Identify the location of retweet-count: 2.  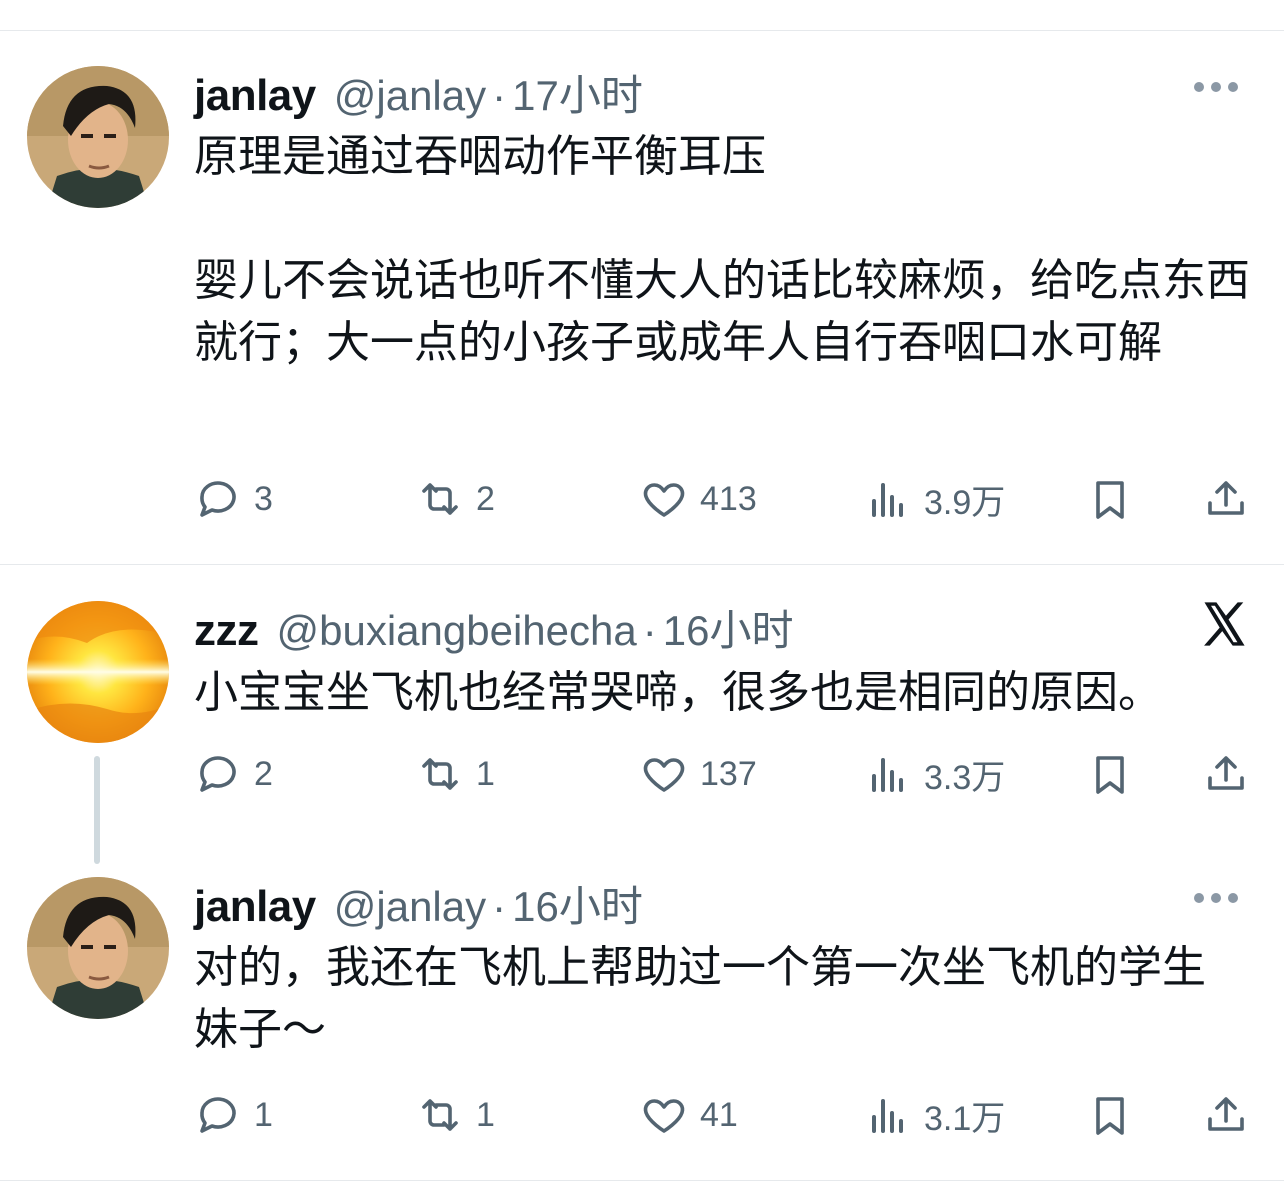
(485, 498).